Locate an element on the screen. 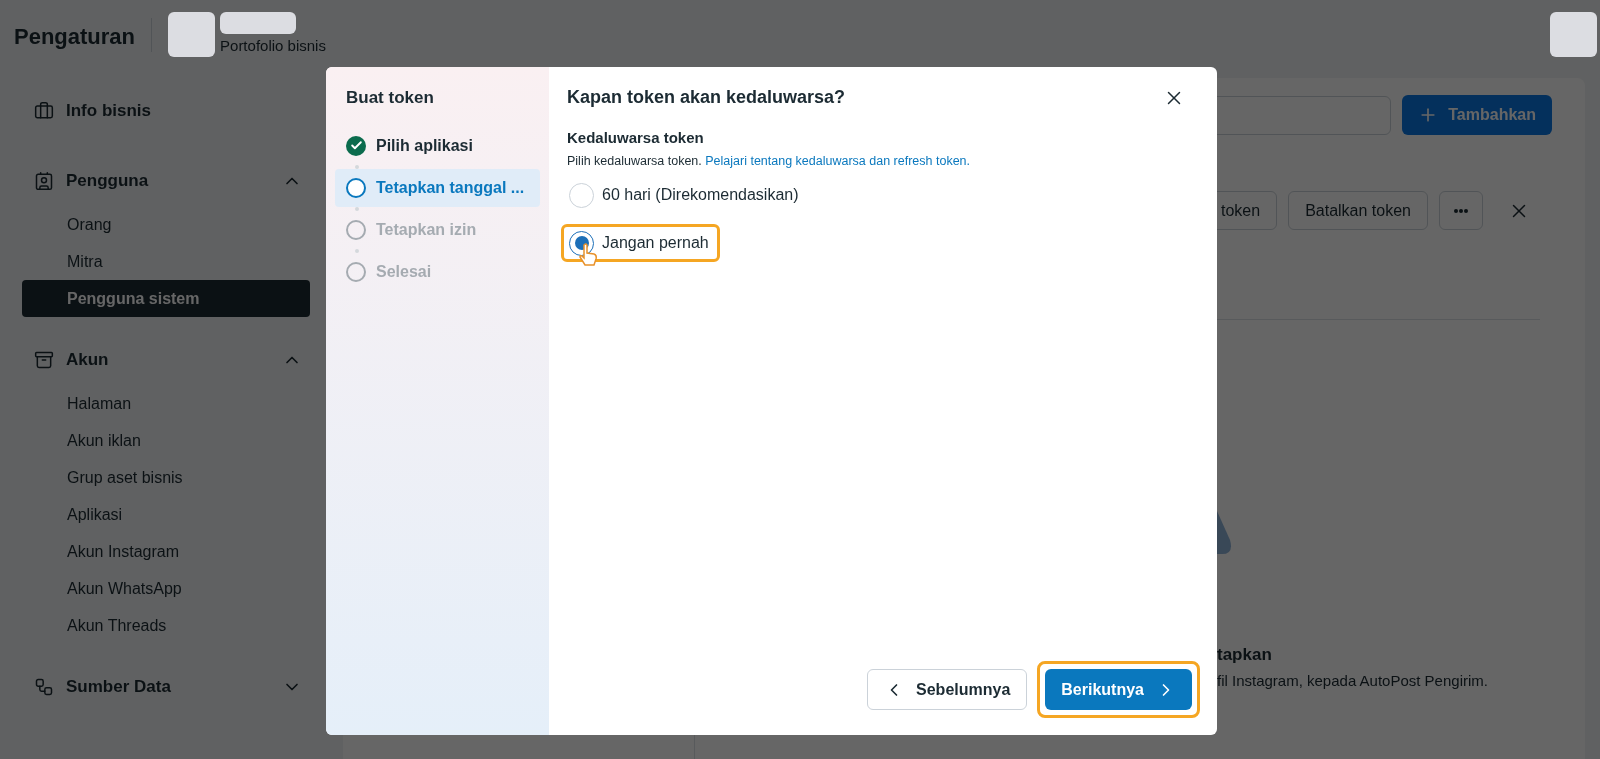 The width and height of the screenshot is (1600, 759). nodes-icon is located at coordinates (44, 687).